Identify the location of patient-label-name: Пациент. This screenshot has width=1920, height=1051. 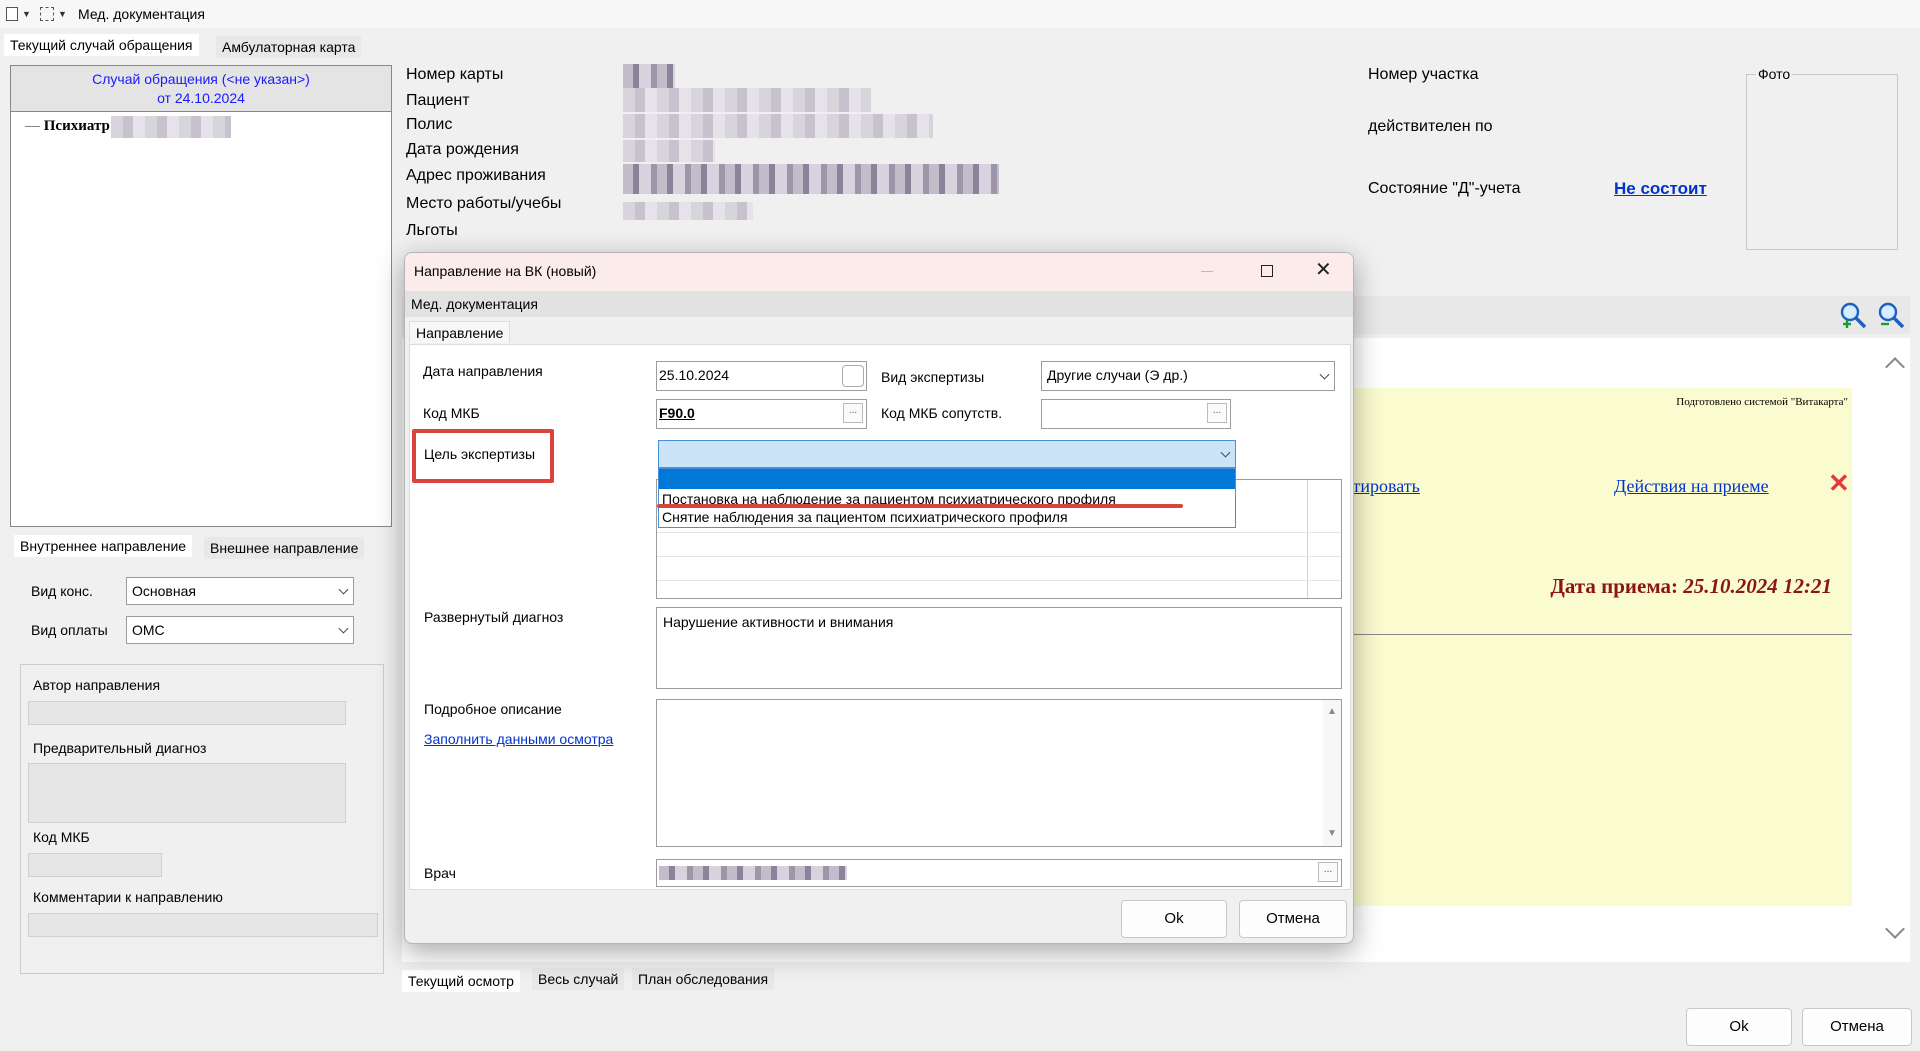
(438, 100).